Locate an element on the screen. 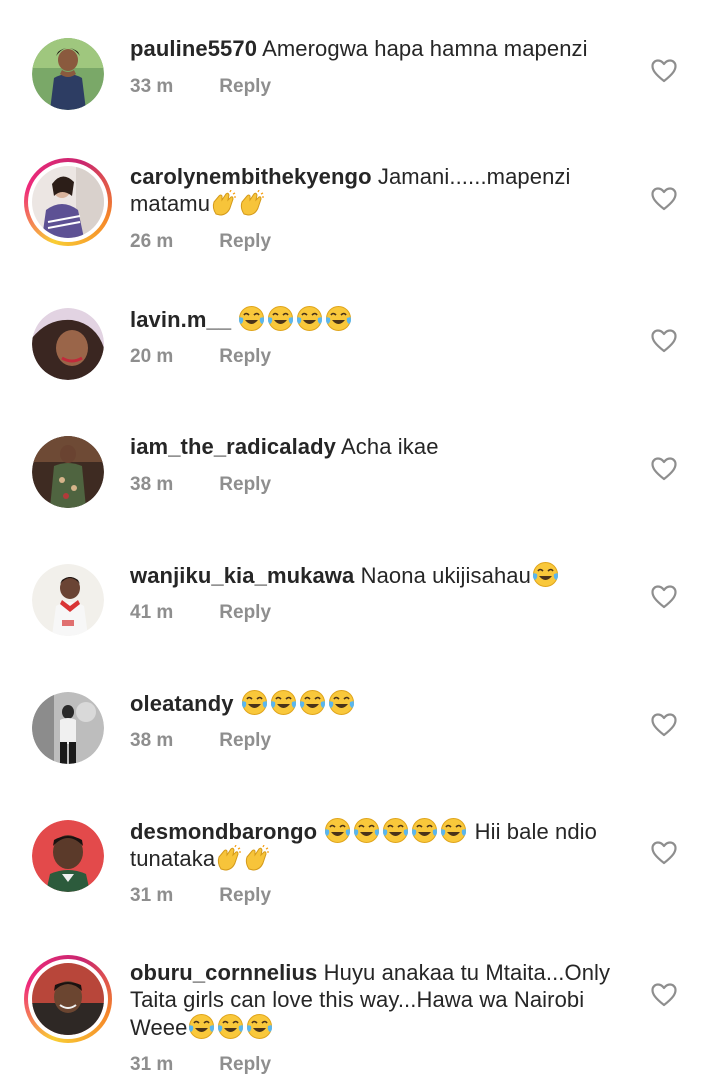  comment-meta: 33 m Reply is located at coordinates (200, 87).